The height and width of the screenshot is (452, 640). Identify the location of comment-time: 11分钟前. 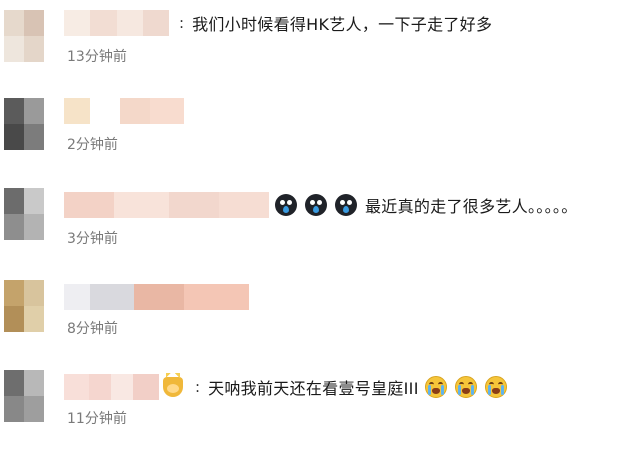
(97, 419).